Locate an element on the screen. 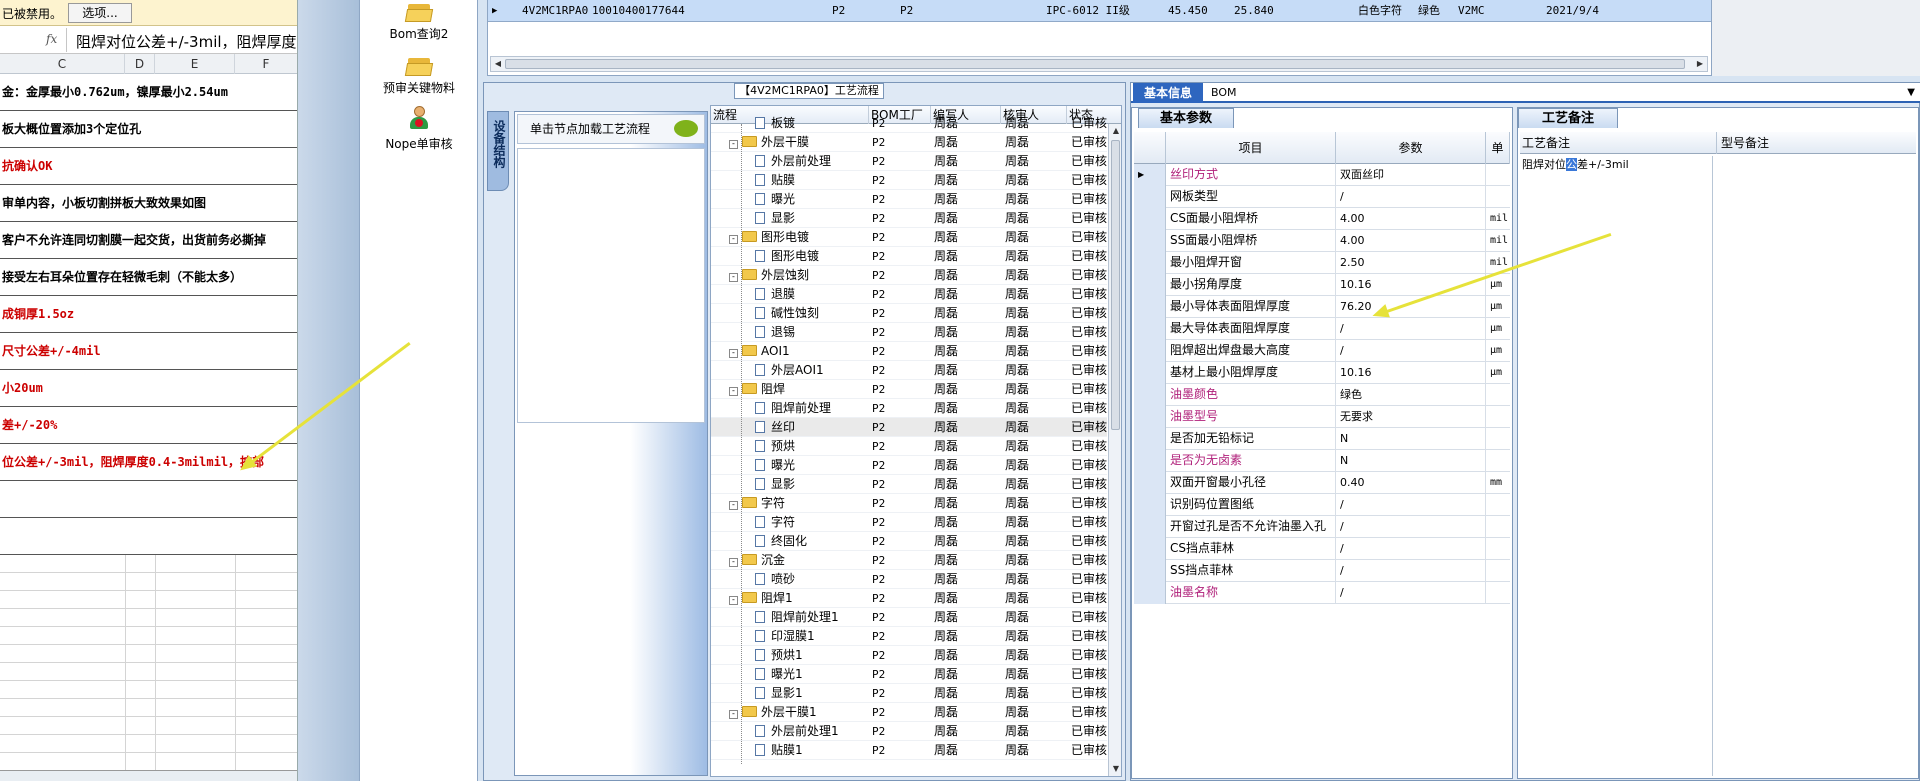 The width and height of the screenshot is (1920, 781). tree-node: - 外层干膜1 is located at coordinates (773, 712).